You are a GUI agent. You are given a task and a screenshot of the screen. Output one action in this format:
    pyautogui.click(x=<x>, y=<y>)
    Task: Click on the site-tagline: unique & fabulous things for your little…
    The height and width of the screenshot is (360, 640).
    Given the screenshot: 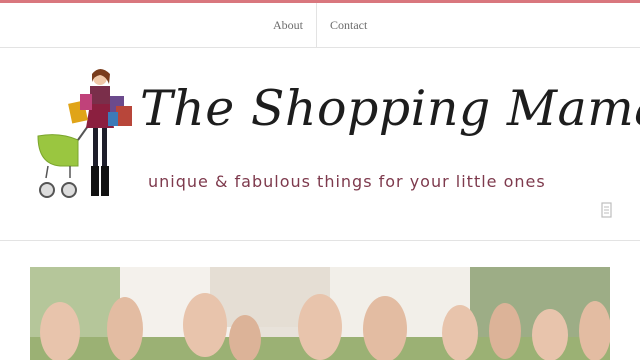 What is the action you would take?
    pyautogui.click(x=347, y=181)
    